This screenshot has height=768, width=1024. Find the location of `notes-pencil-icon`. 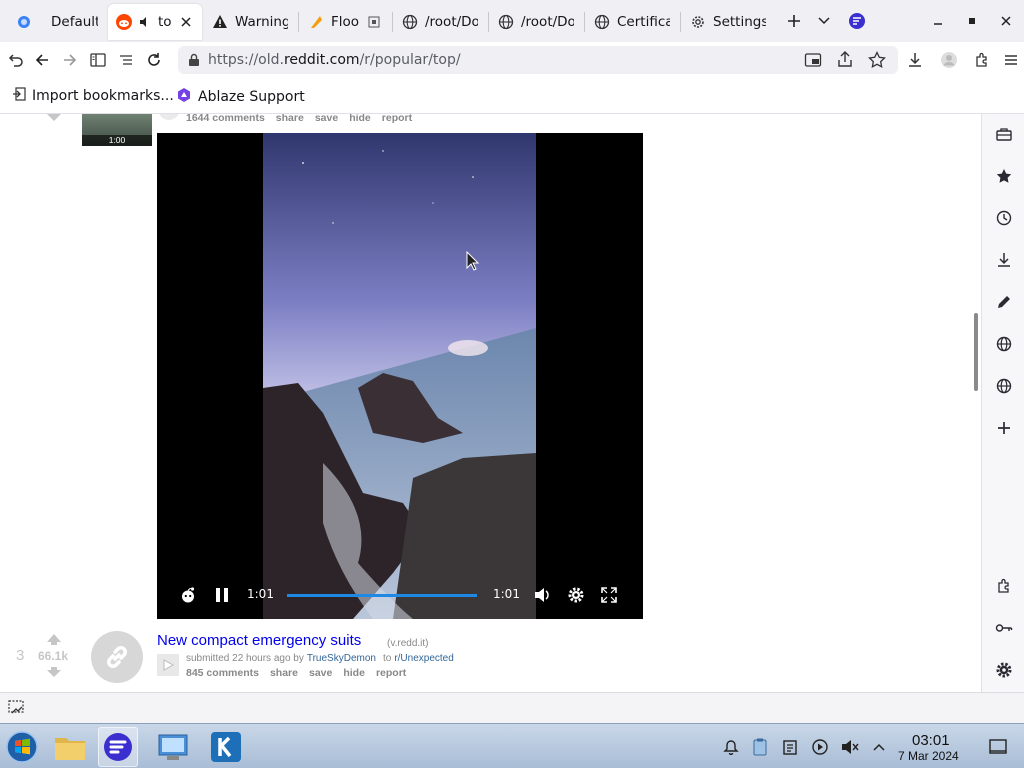

notes-pencil-icon is located at coordinates (1004, 302).